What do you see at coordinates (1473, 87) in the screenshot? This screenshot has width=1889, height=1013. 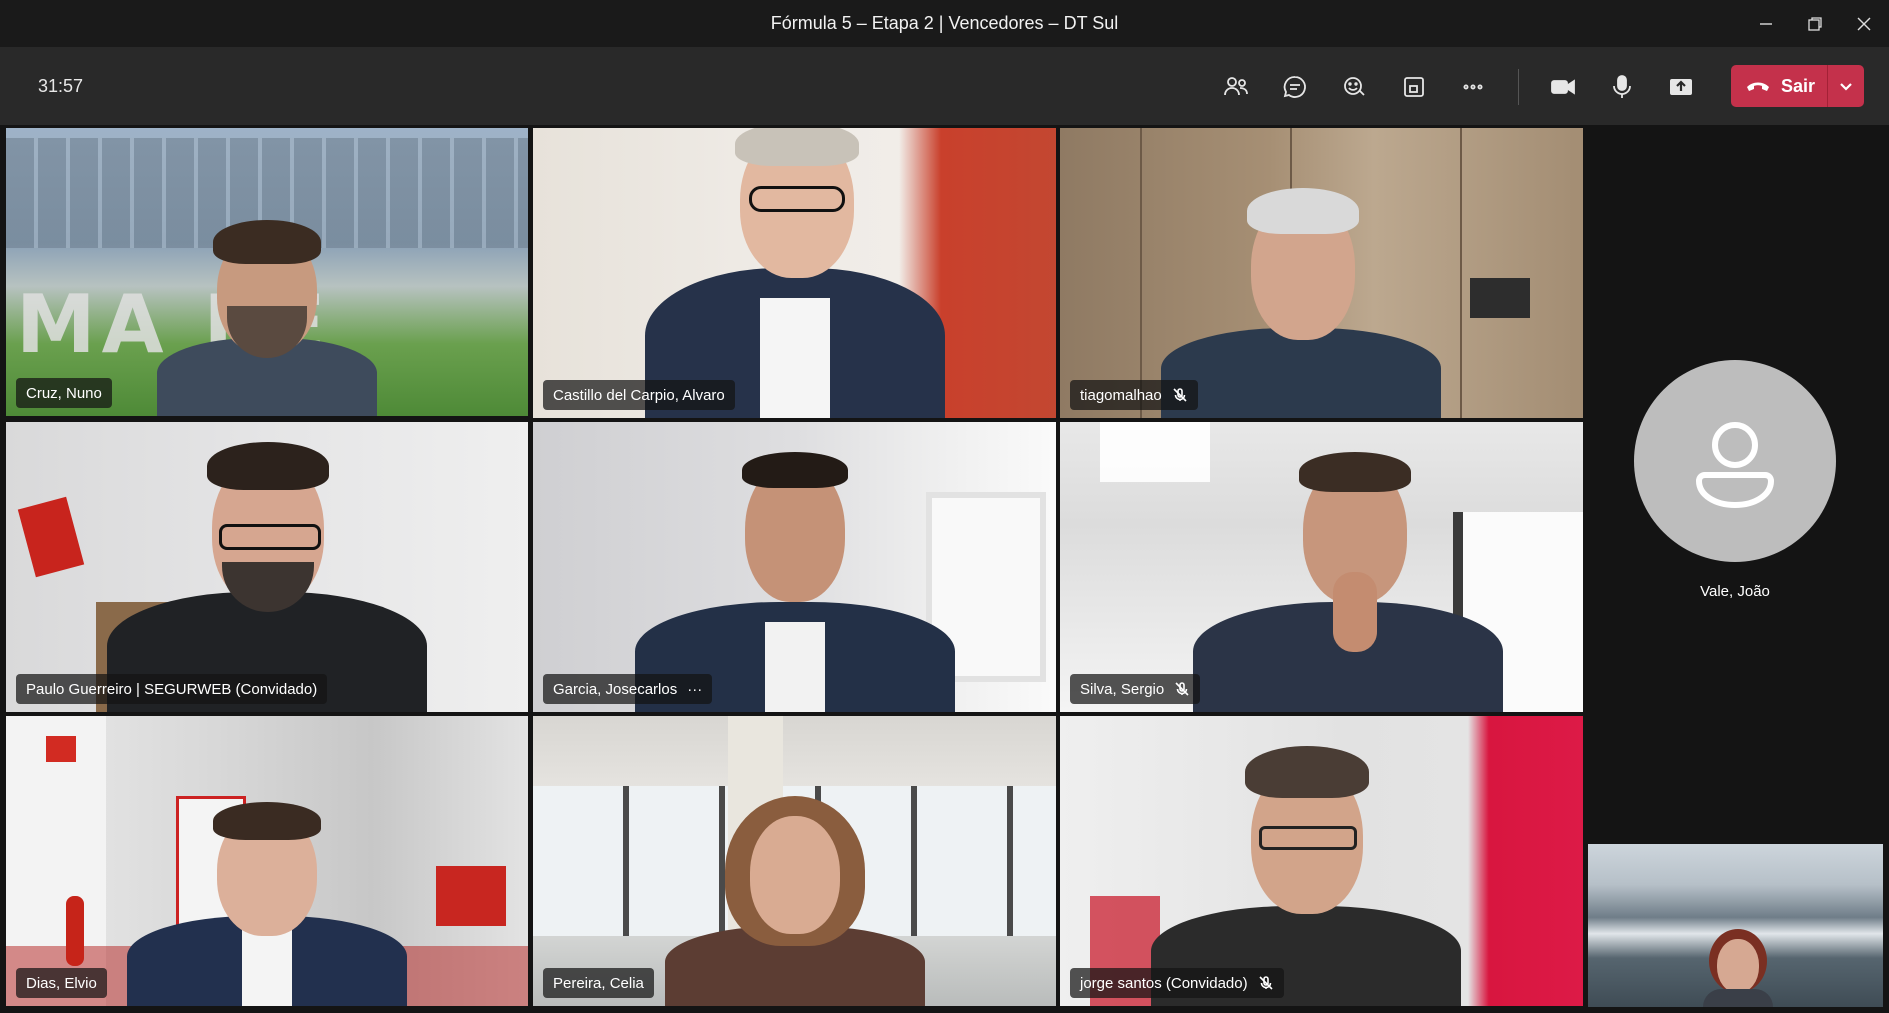 I see `more-icon` at bounding box center [1473, 87].